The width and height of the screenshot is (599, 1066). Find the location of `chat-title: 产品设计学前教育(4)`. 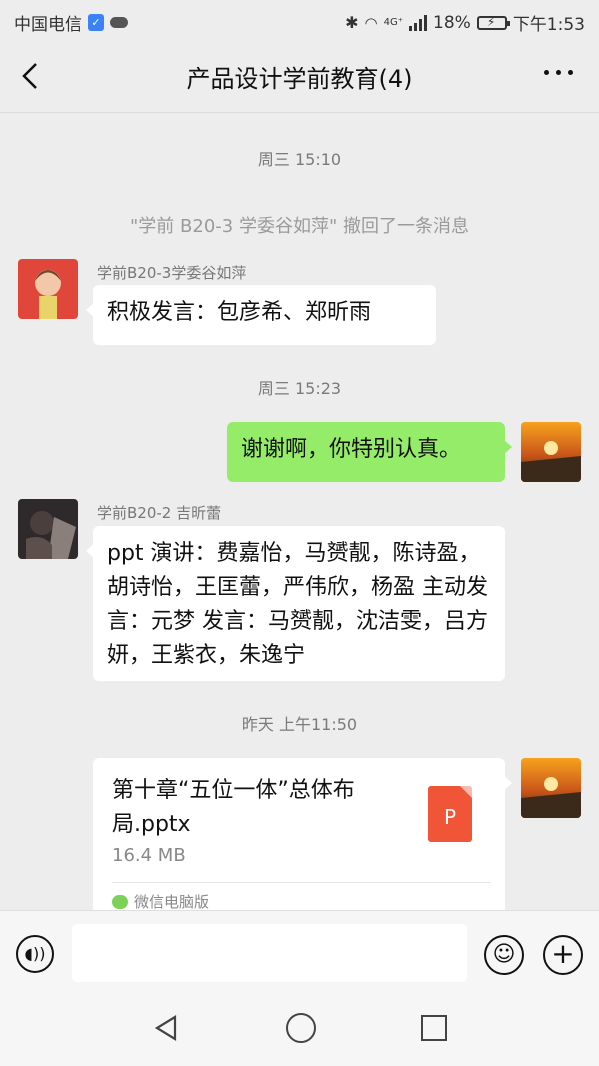

chat-title: 产品设计学前教育(4) is located at coordinates (299, 79).